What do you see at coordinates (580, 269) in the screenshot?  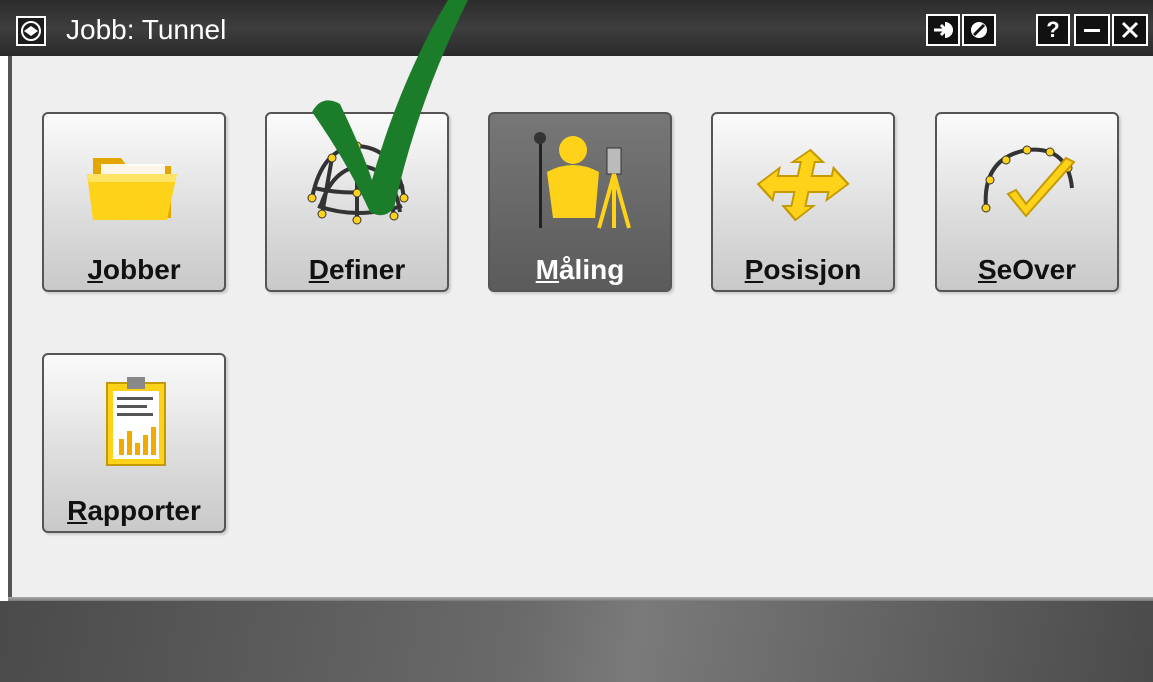 I see `tile-label: Måling` at bounding box center [580, 269].